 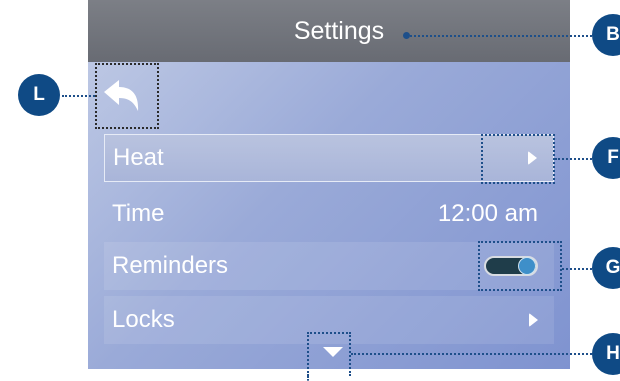 I want to click on callout-badge-h: H, so click(x=606, y=354).